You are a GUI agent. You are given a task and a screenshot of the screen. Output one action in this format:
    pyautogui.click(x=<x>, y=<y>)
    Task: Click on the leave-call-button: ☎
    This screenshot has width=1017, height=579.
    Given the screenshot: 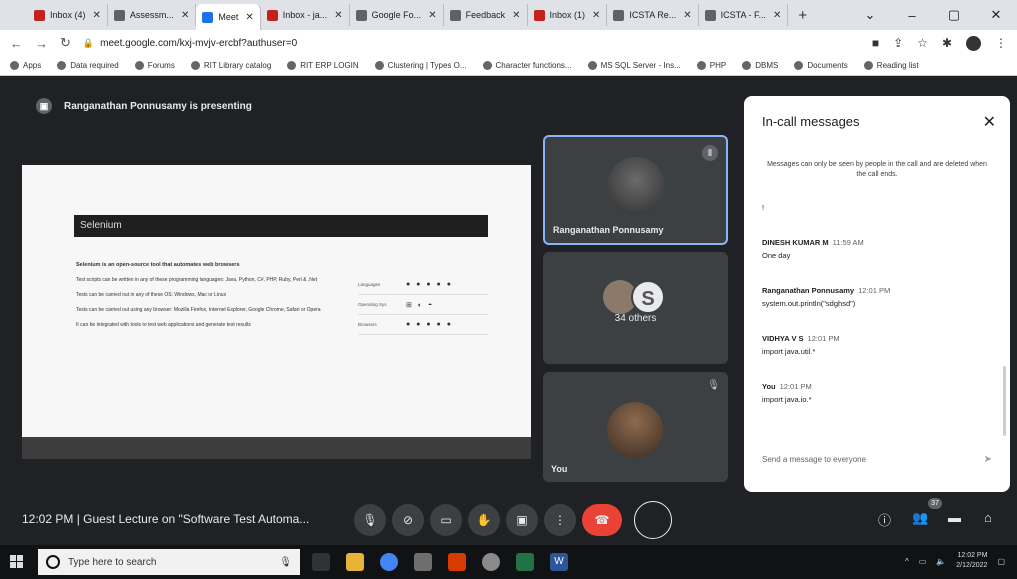 What is the action you would take?
    pyautogui.click(x=602, y=520)
    